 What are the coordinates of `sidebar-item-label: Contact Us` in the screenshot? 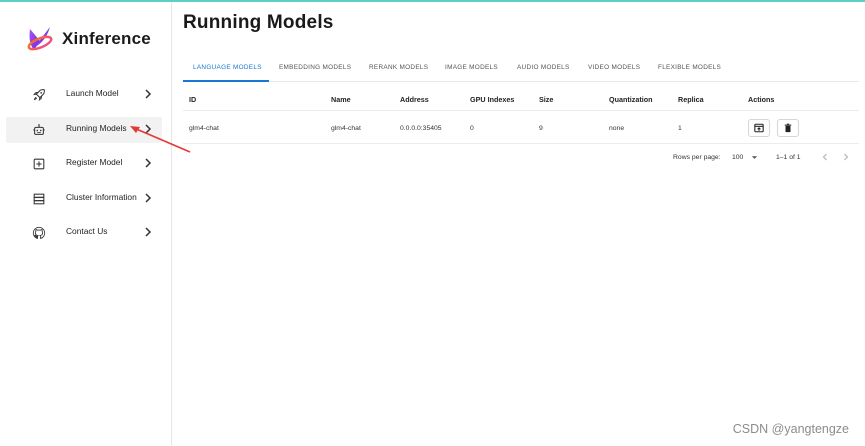 It's located at (87, 231).